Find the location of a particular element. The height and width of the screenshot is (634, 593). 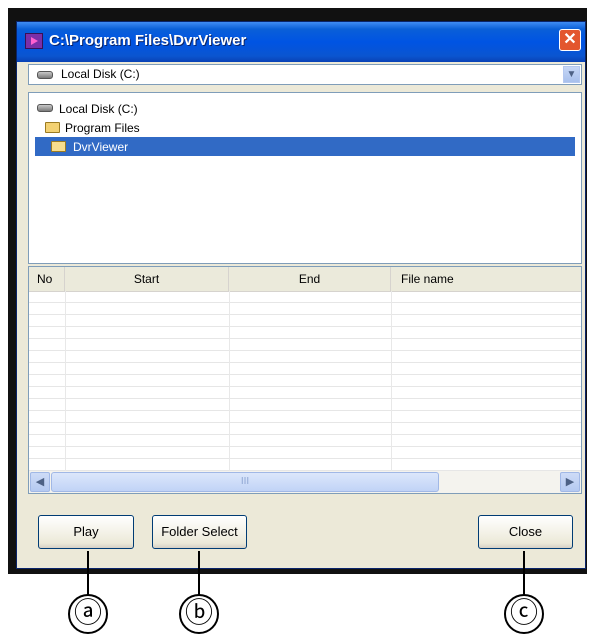

horizontal-scrollbar: ◀ III ▶ is located at coordinates (305, 482).